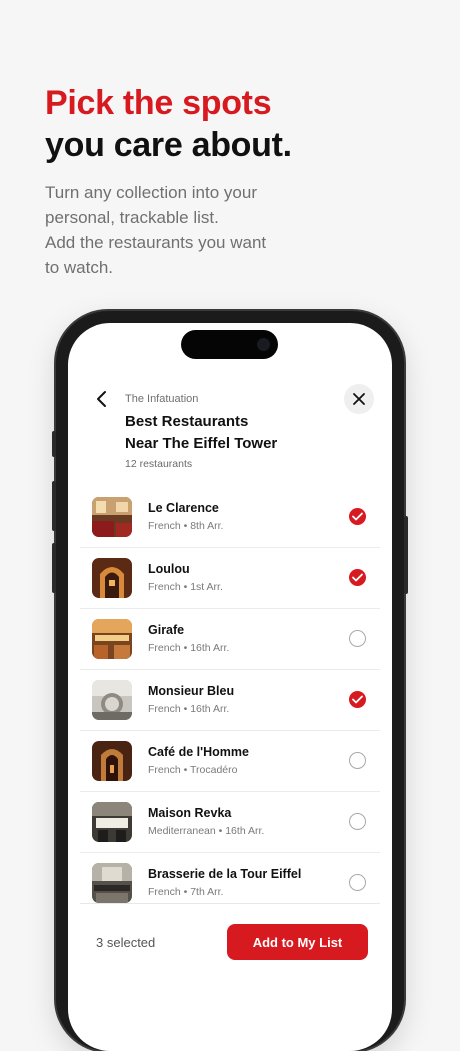 This screenshot has width=460, height=1051. I want to click on phone-volume-up-button, so click(54, 506).